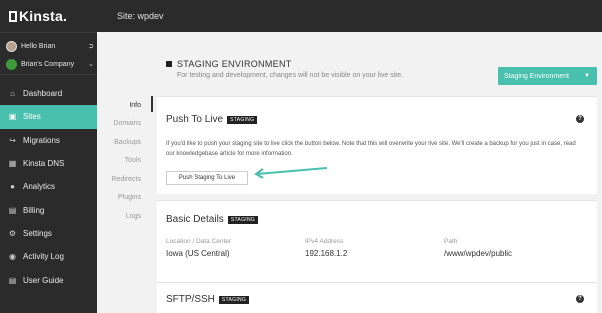  Describe the element at coordinates (140, 16) in the screenshot. I see `page-title: Site: wpdev` at that location.